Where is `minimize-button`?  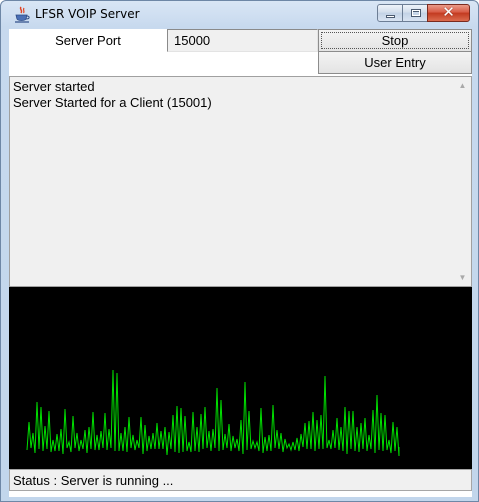 minimize-button is located at coordinates (390, 13).